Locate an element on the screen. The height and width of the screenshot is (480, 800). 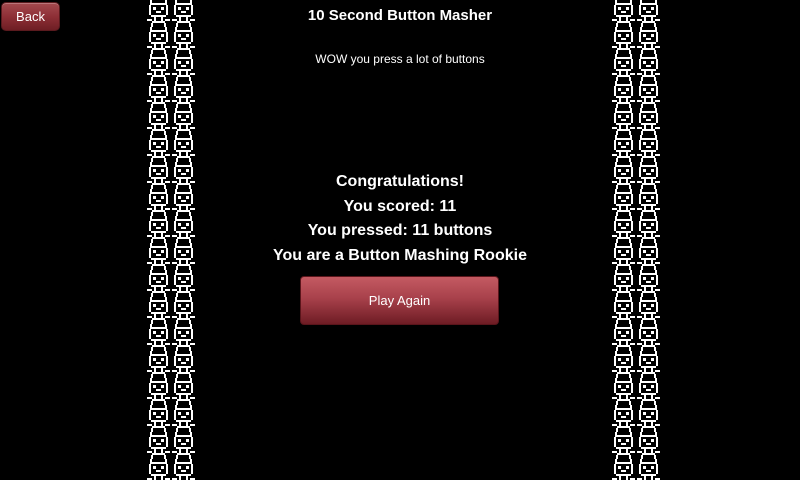
right-sprite-border is located at coordinates (636, 240).